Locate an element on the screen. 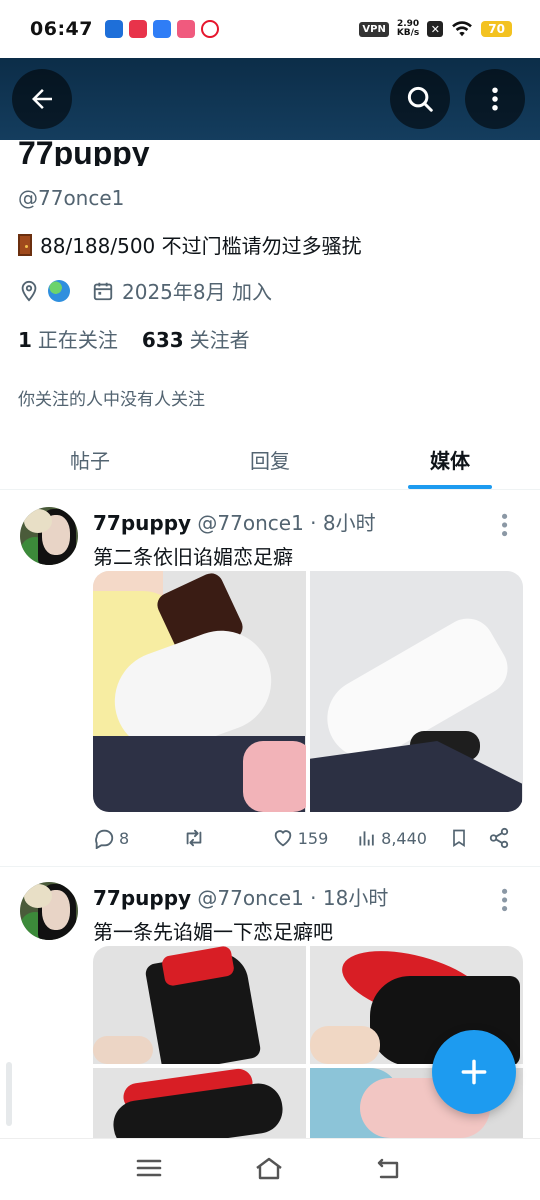 Image resolution: width=540 pixels, height=1200 pixels. more-vertical-icon is located at coordinates (495, 99).